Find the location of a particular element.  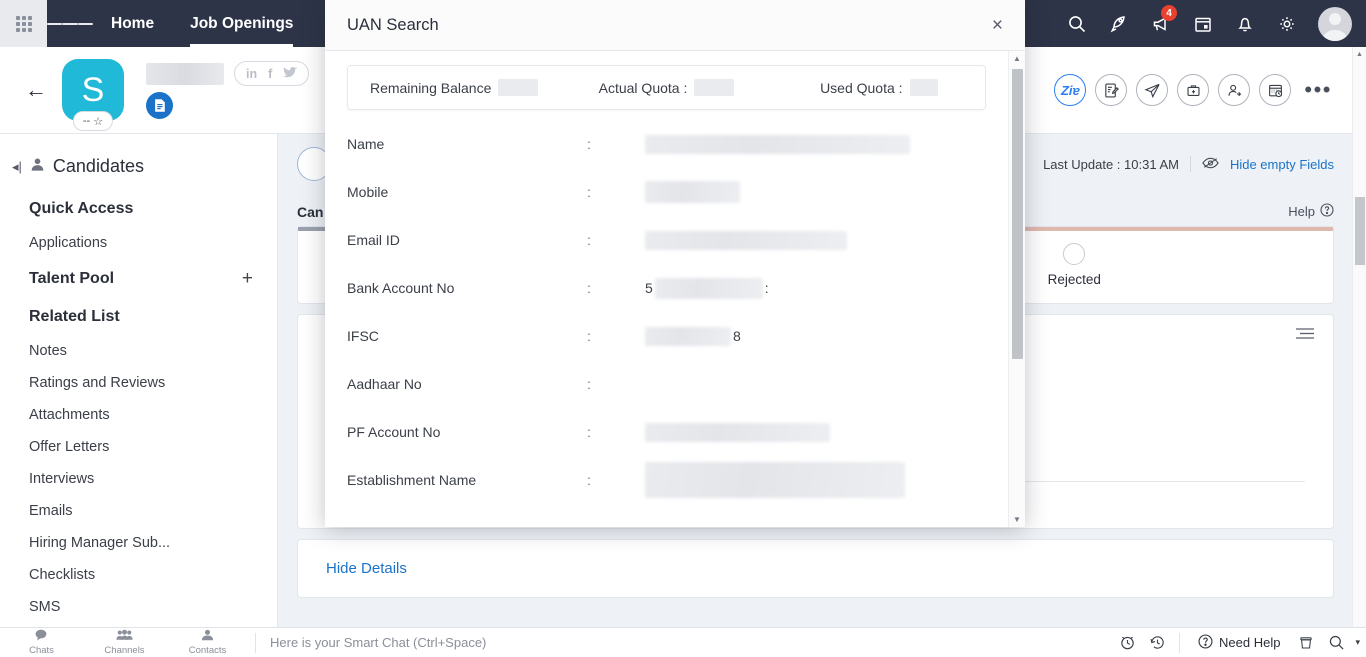

twitter-icon is located at coordinates (290, 73).